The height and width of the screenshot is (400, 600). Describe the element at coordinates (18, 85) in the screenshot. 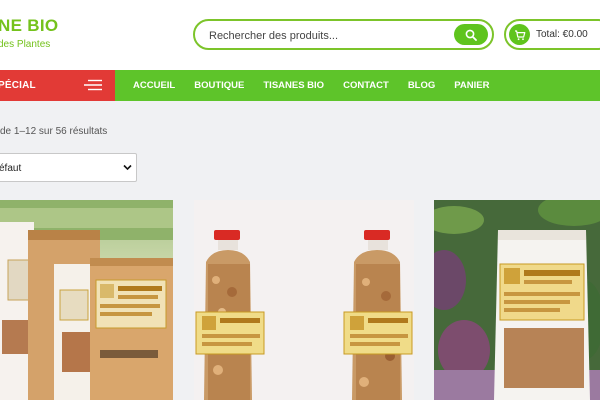

I see `special-label: PÉCIAL` at that location.